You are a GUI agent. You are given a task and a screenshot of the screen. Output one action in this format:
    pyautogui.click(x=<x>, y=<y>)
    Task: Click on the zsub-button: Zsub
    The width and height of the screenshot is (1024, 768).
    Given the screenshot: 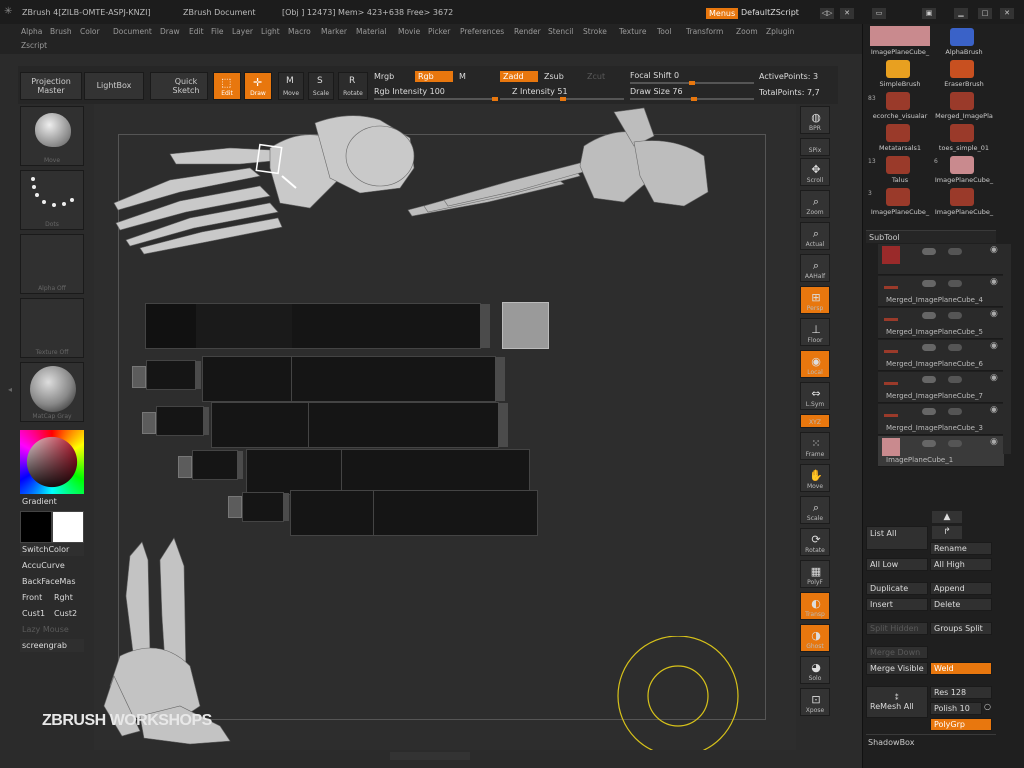 What is the action you would take?
    pyautogui.click(x=554, y=76)
    